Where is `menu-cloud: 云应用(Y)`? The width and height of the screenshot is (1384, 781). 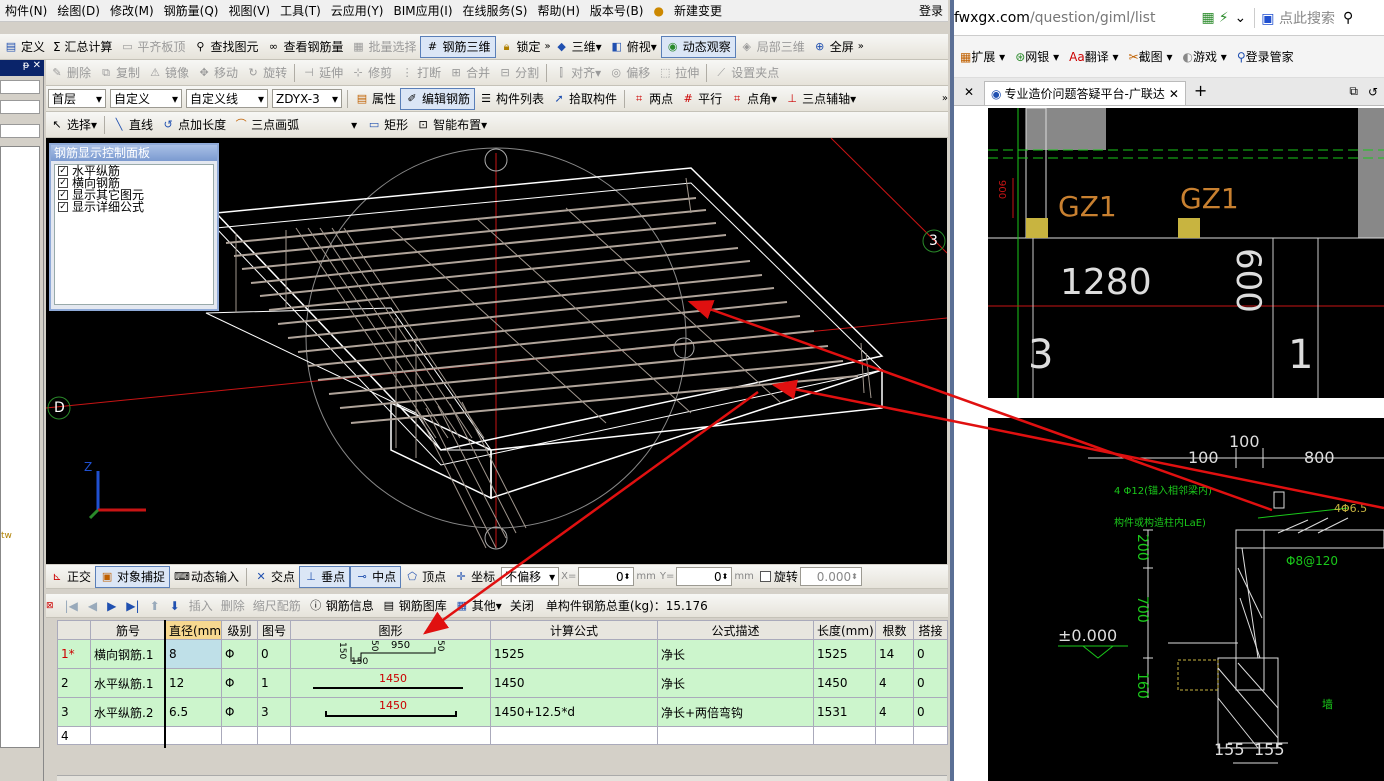 menu-cloud: 云应用(Y) is located at coordinates (357, 10).